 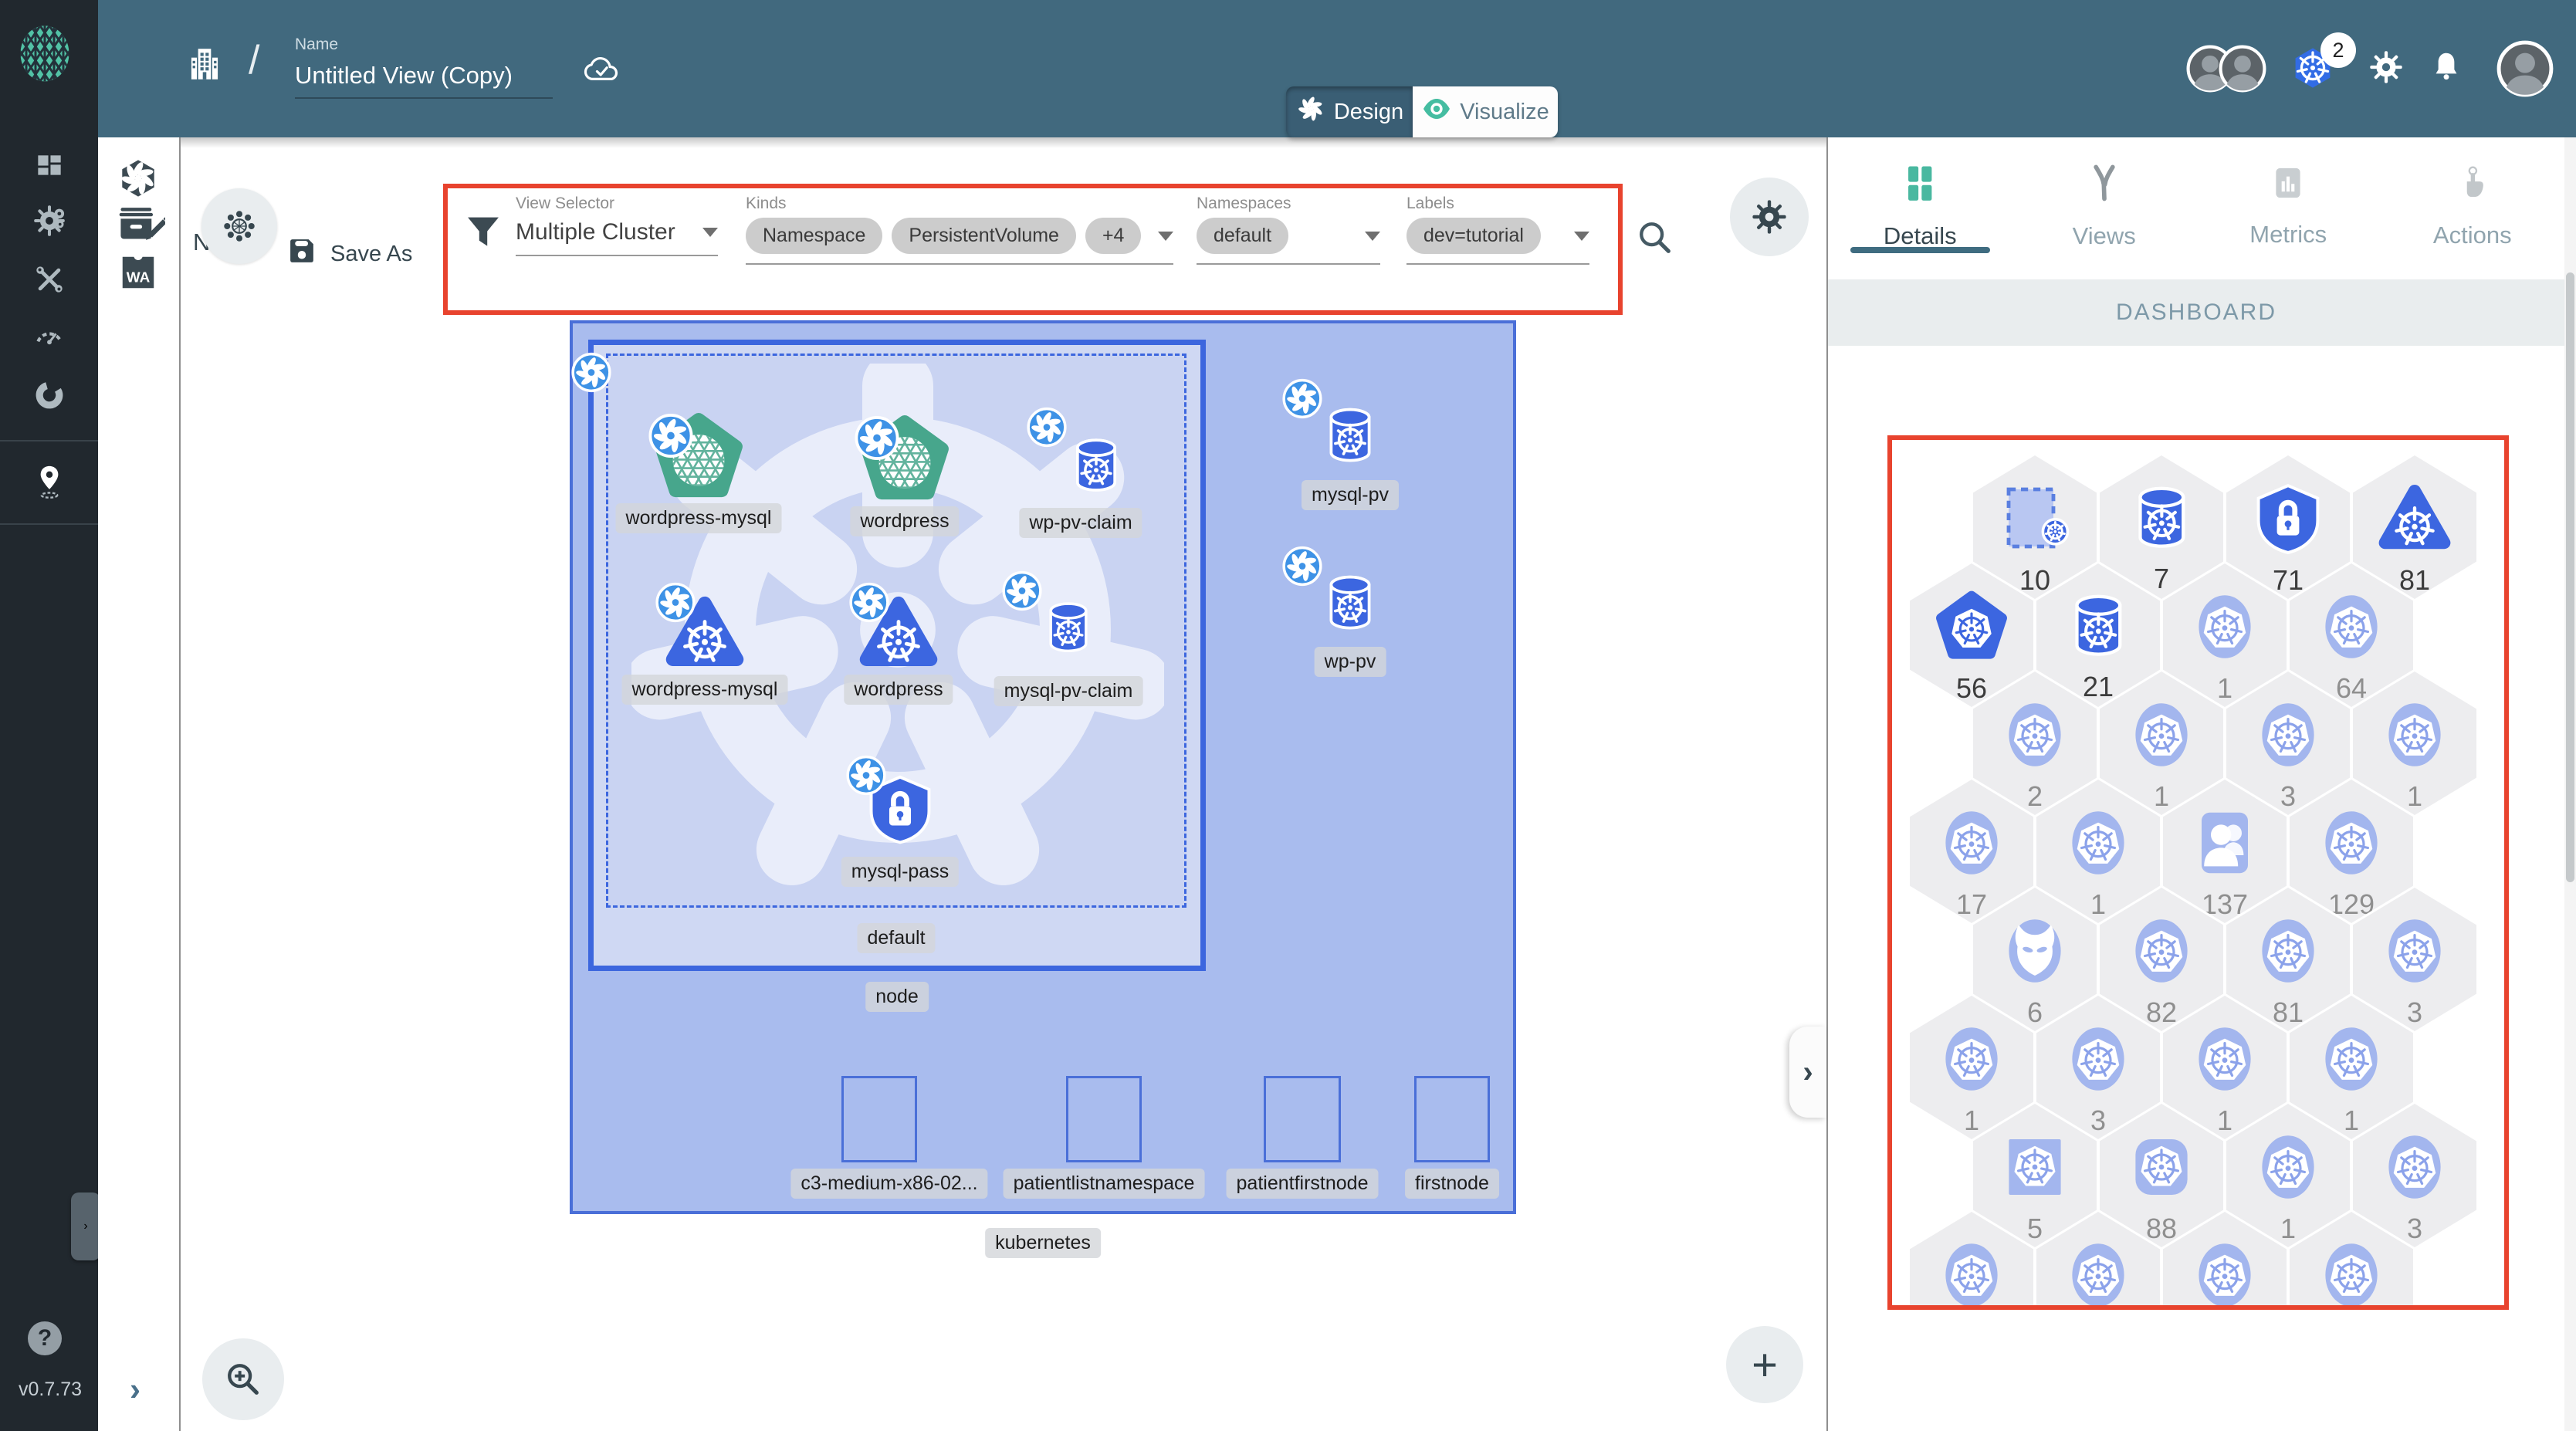 What do you see at coordinates (2035, 1012) in the screenshot?
I see `hex-count: 6` at bounding box center [2035, 1012].